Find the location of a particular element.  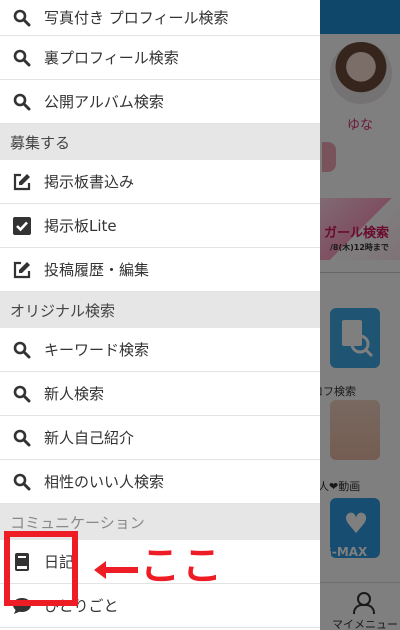

menu-item-keyword-search: キーワード検索 is located at coordinates (160, 350).